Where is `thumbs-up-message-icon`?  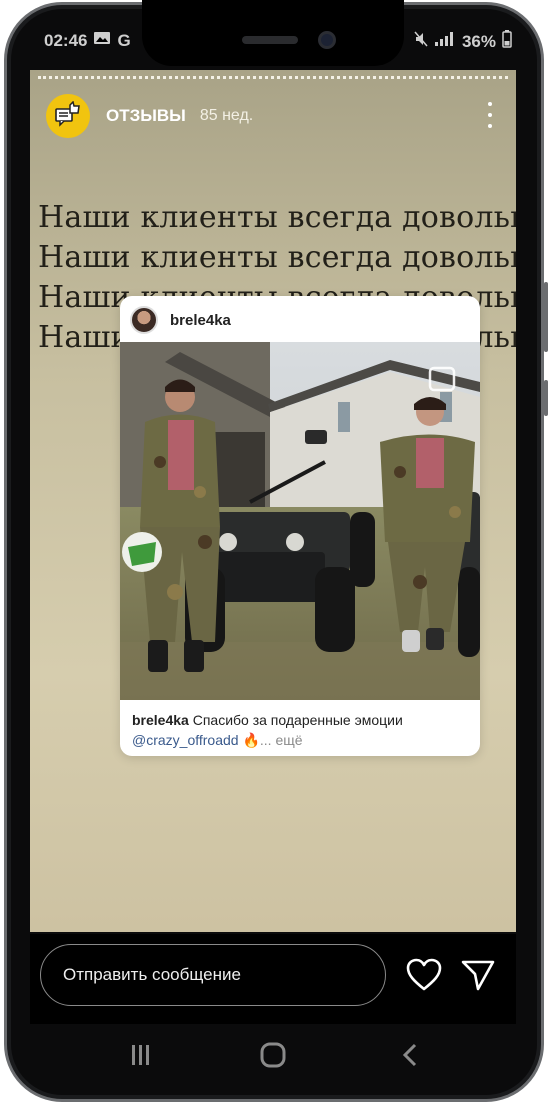
thumbs-up-message-icon is located at coordinates (68, 116).